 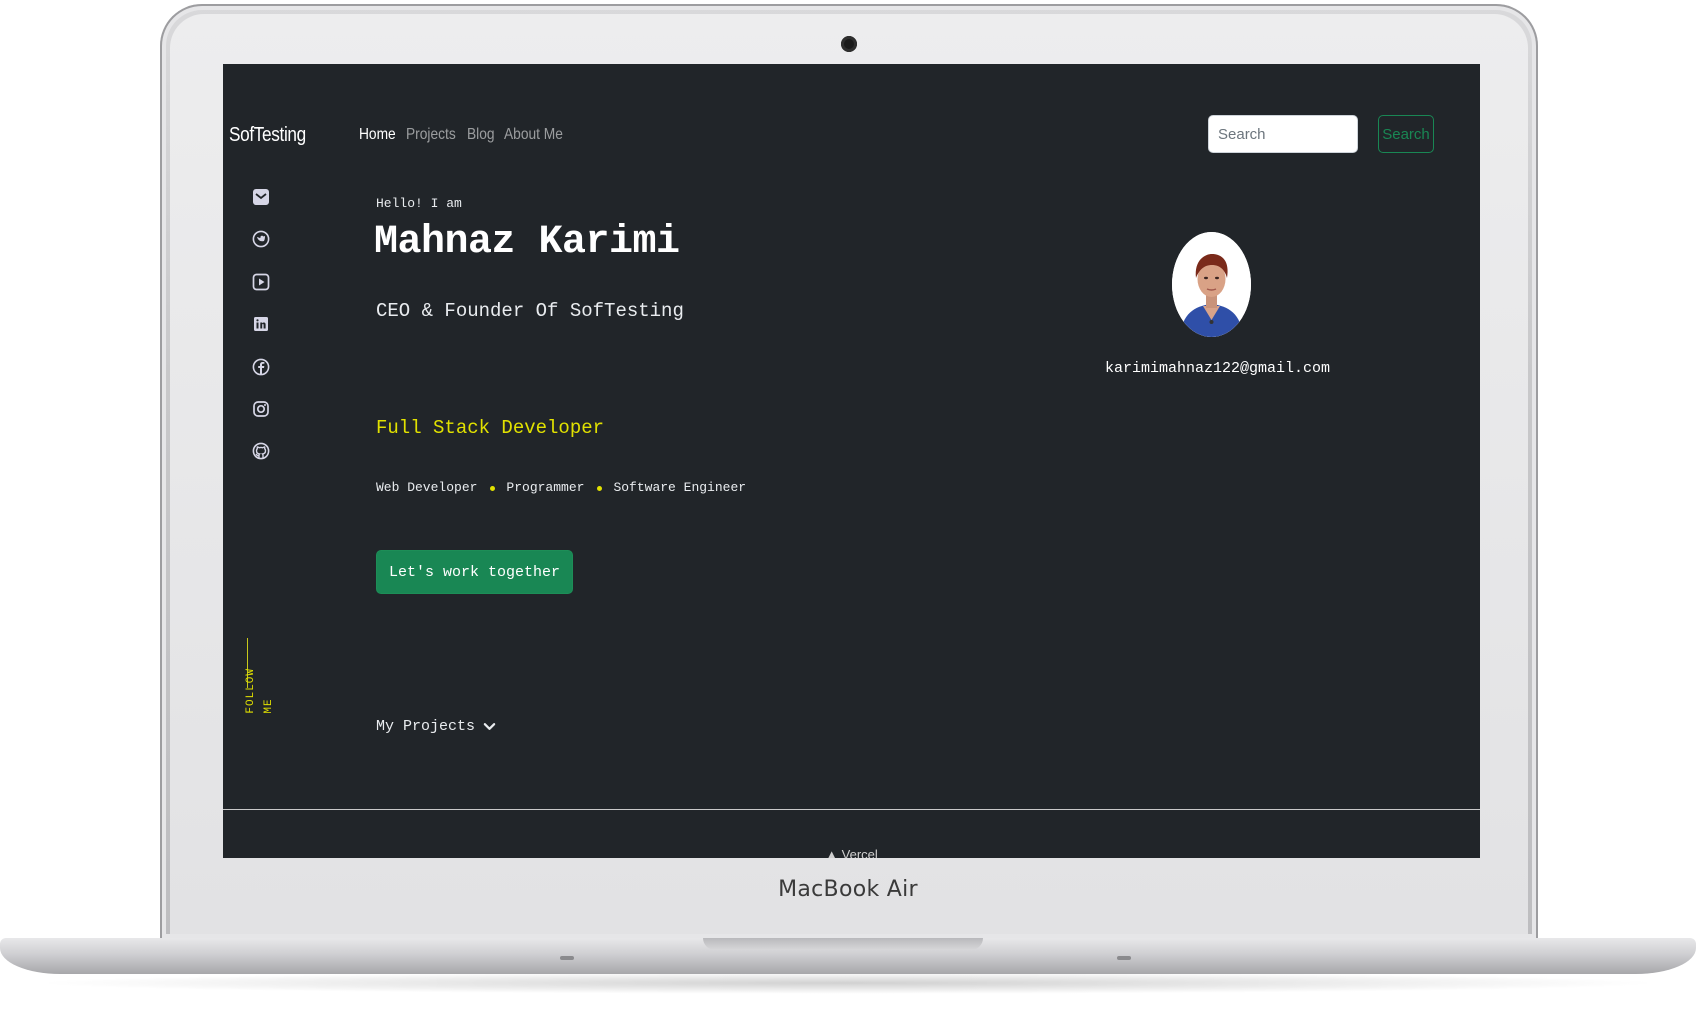 What do you see at coordinates (680, 487) in the screenshot?
I see `skill-item: Software Engineer` at bounding box center [680, 487].